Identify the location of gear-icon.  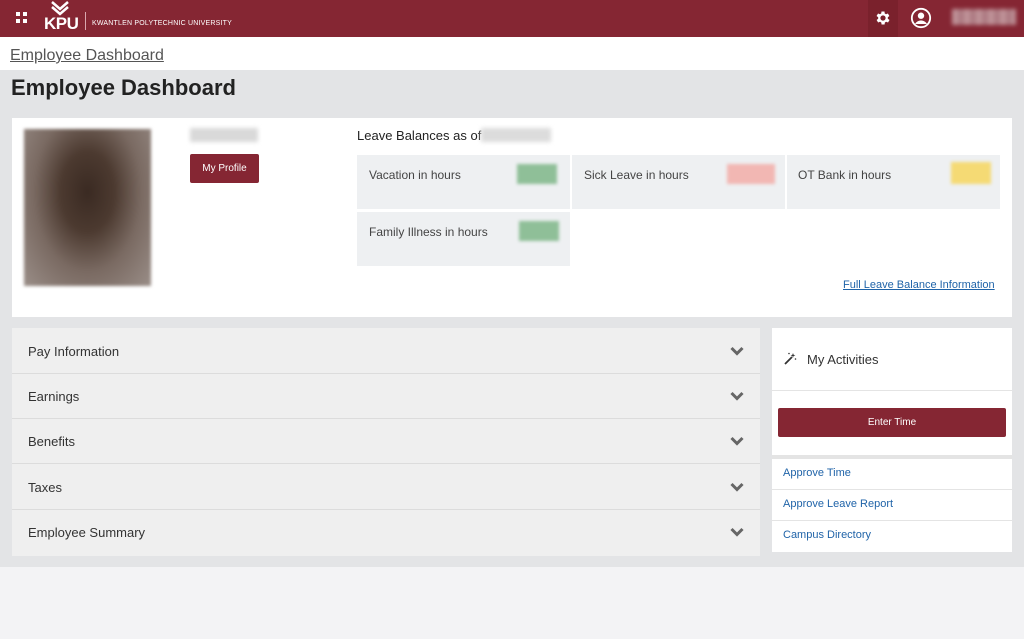
(883, 18).